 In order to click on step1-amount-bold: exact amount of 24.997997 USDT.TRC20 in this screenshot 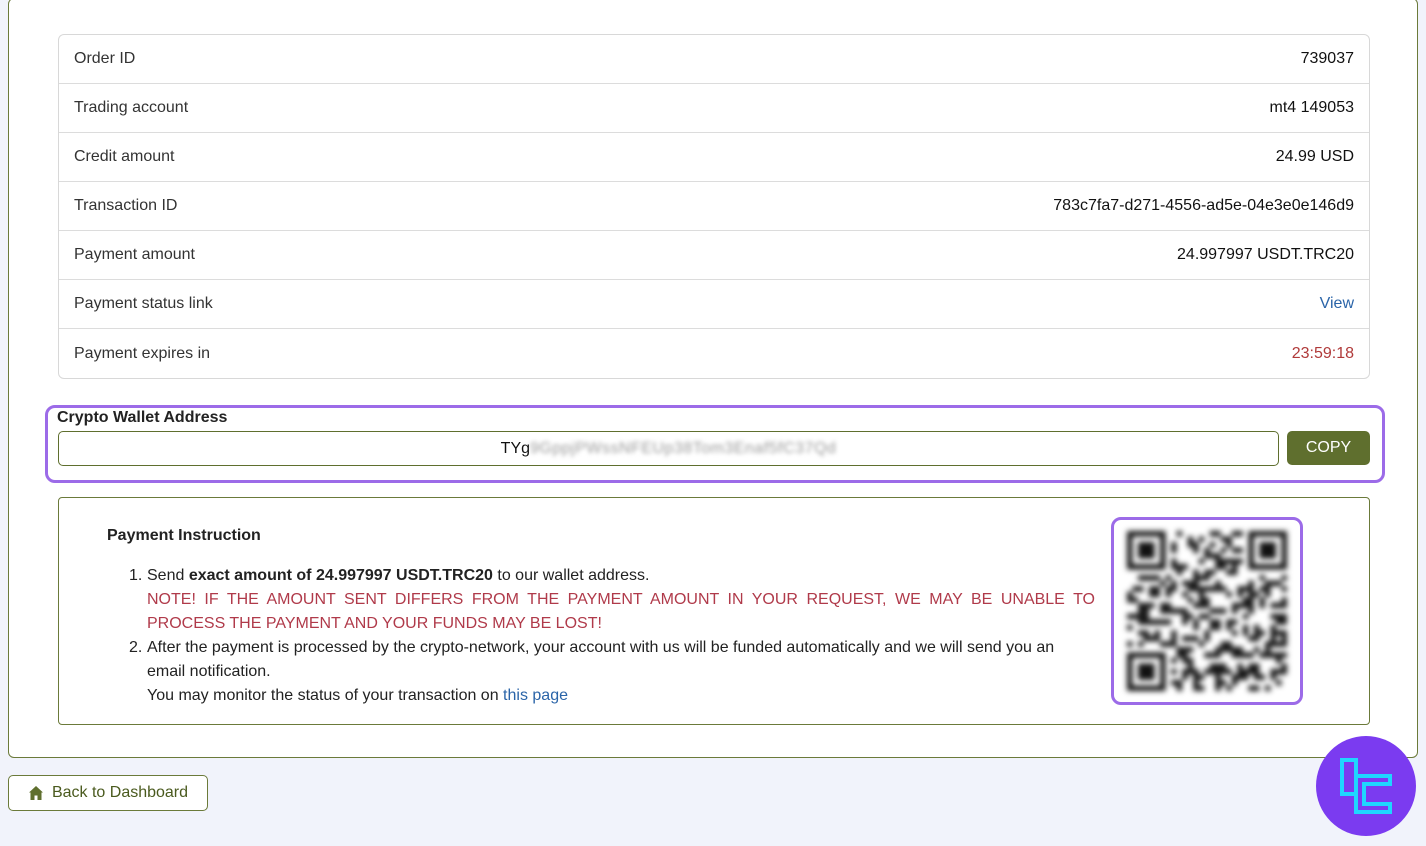, I will do `click(340, 575)`.